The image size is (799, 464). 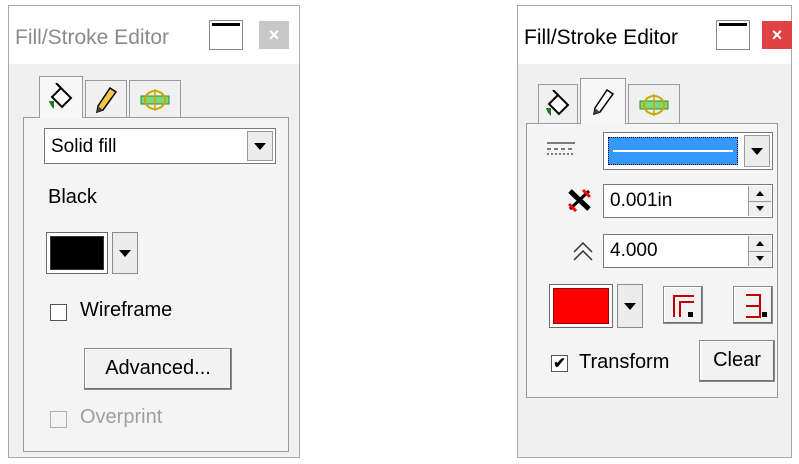 I want to click on line-join-icon, so click(x=683, y=306).